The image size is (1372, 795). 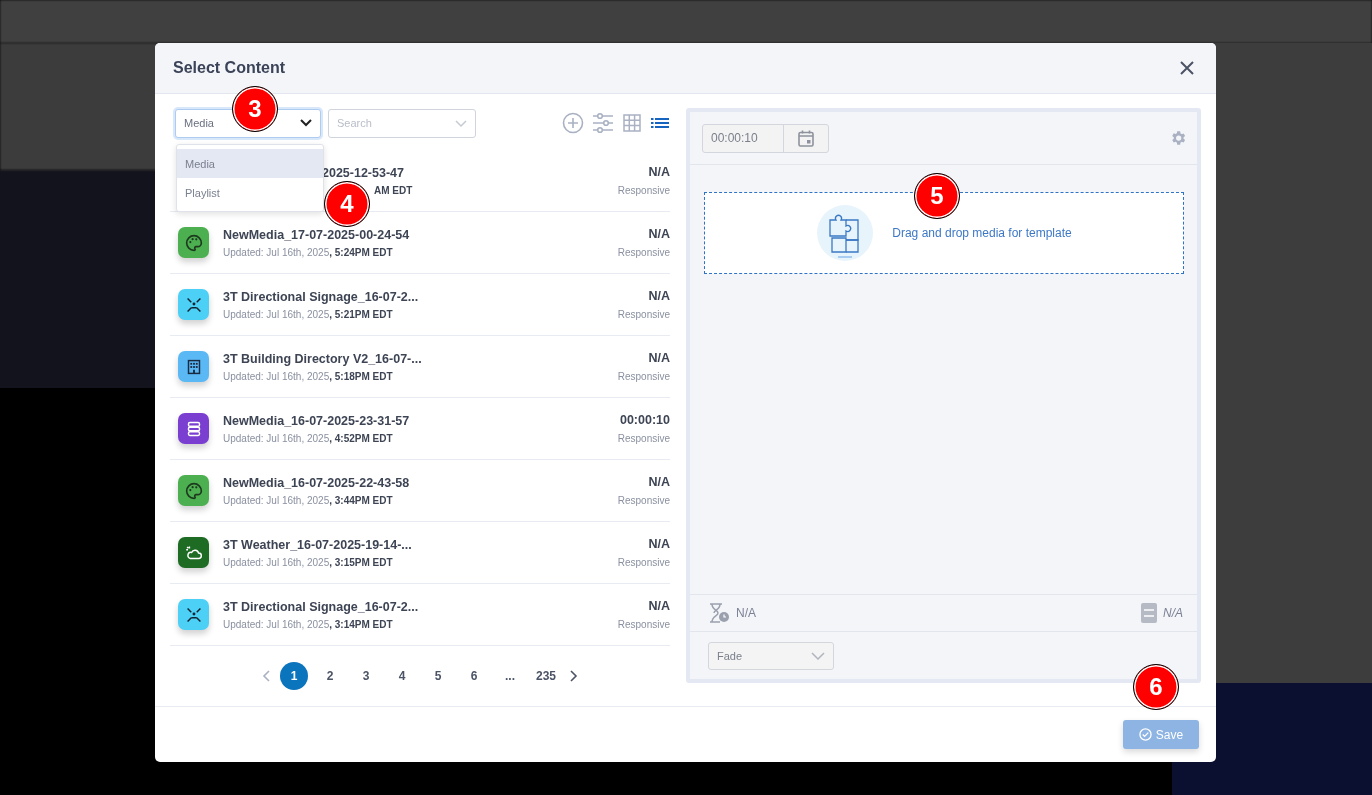 I want to click on previous-page-icon, so click(x=267, y=676).